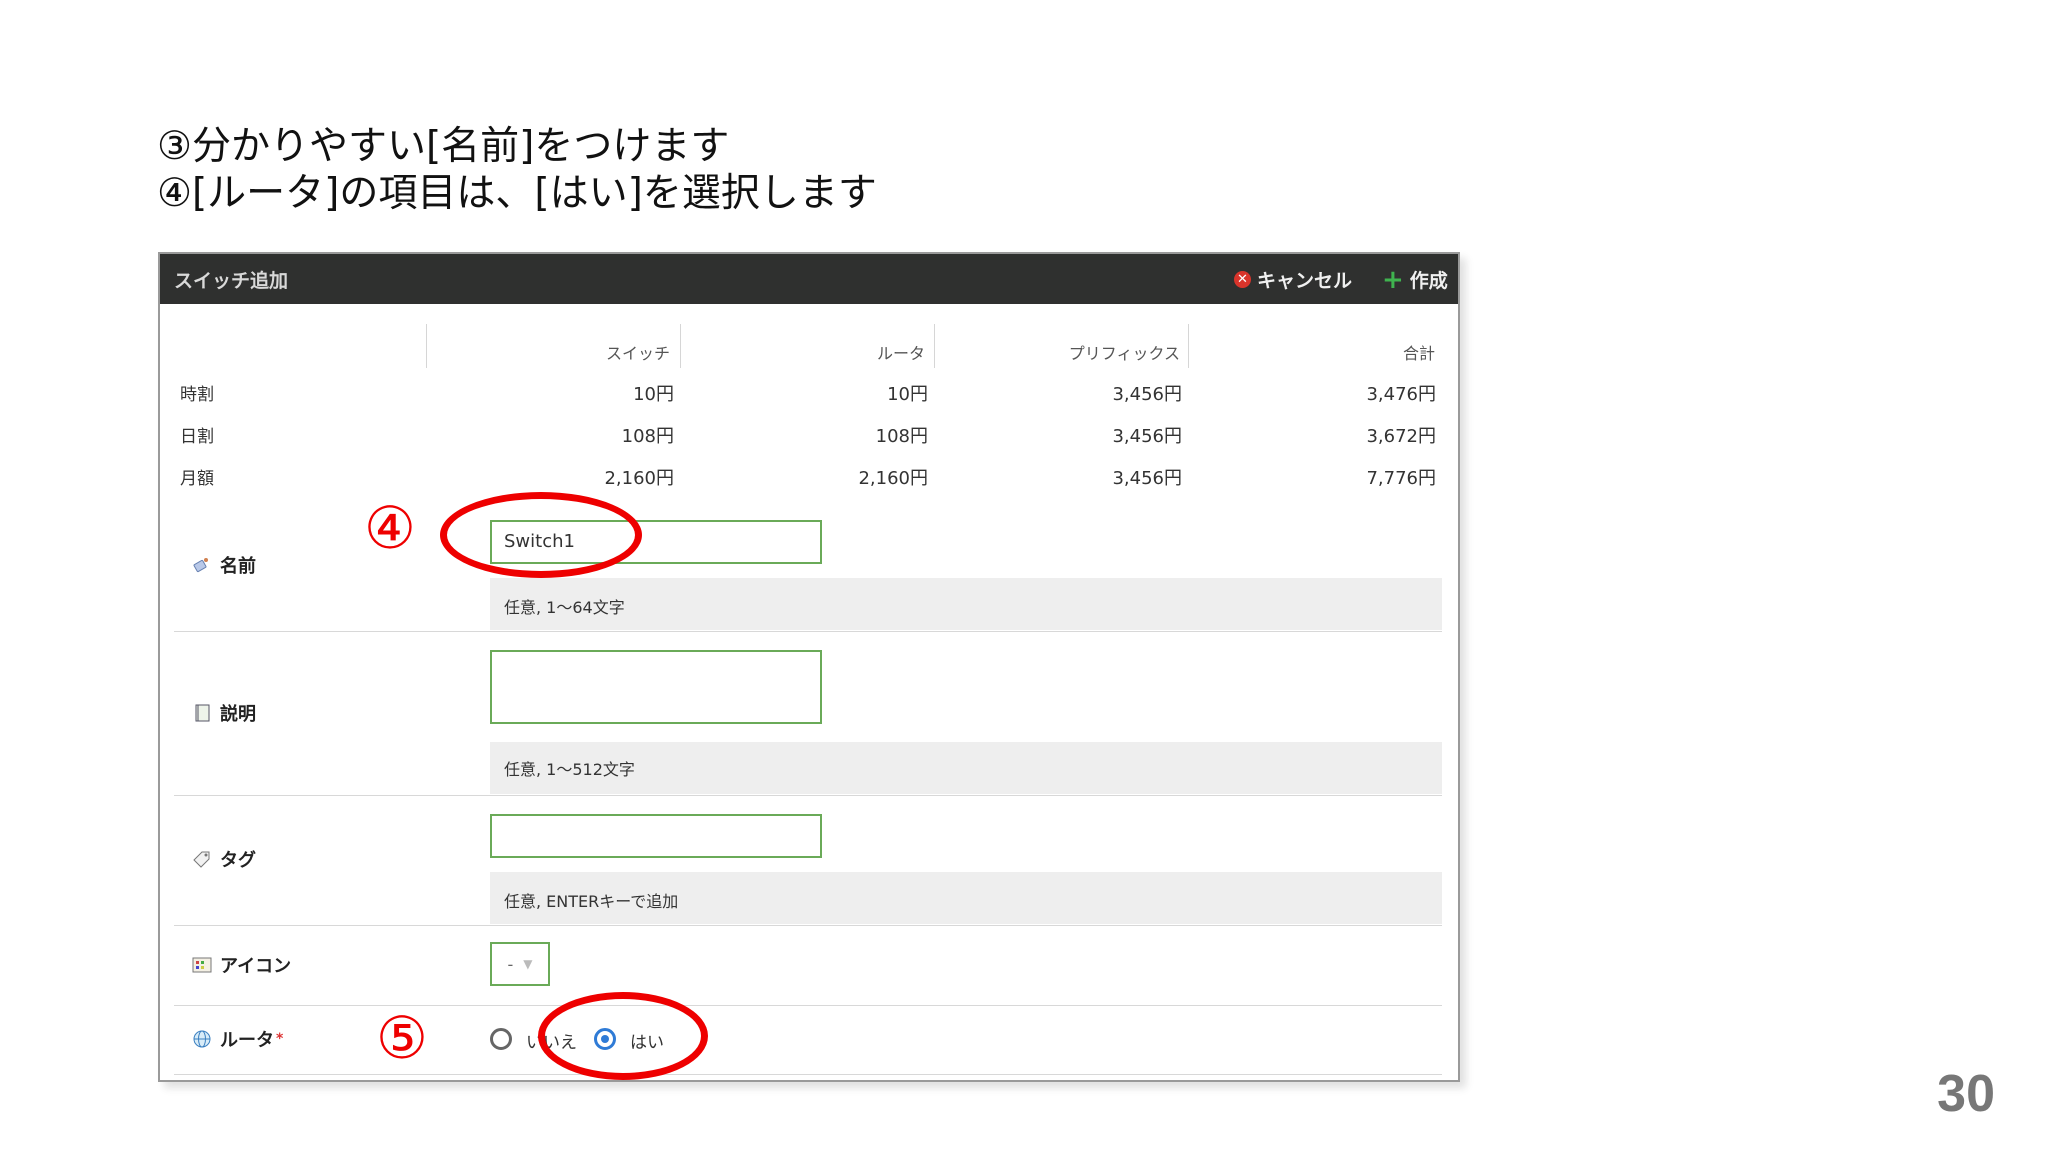  I want to click on row-label-hourly: 時割, so click(197, 395).